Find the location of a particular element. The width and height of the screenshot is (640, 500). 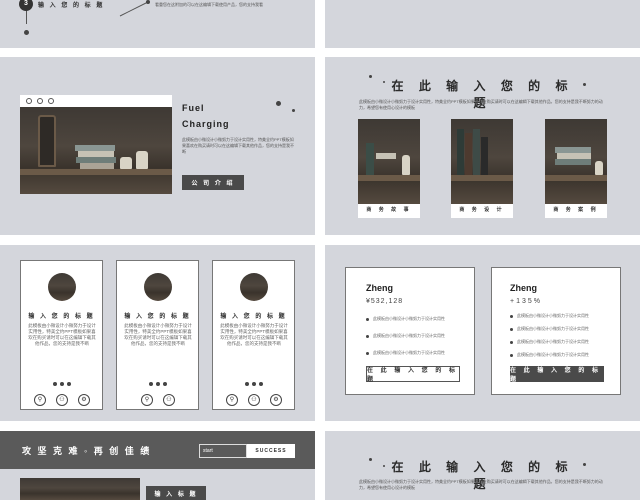

step-number-badge: 3 is located at coordinates (26, 5).